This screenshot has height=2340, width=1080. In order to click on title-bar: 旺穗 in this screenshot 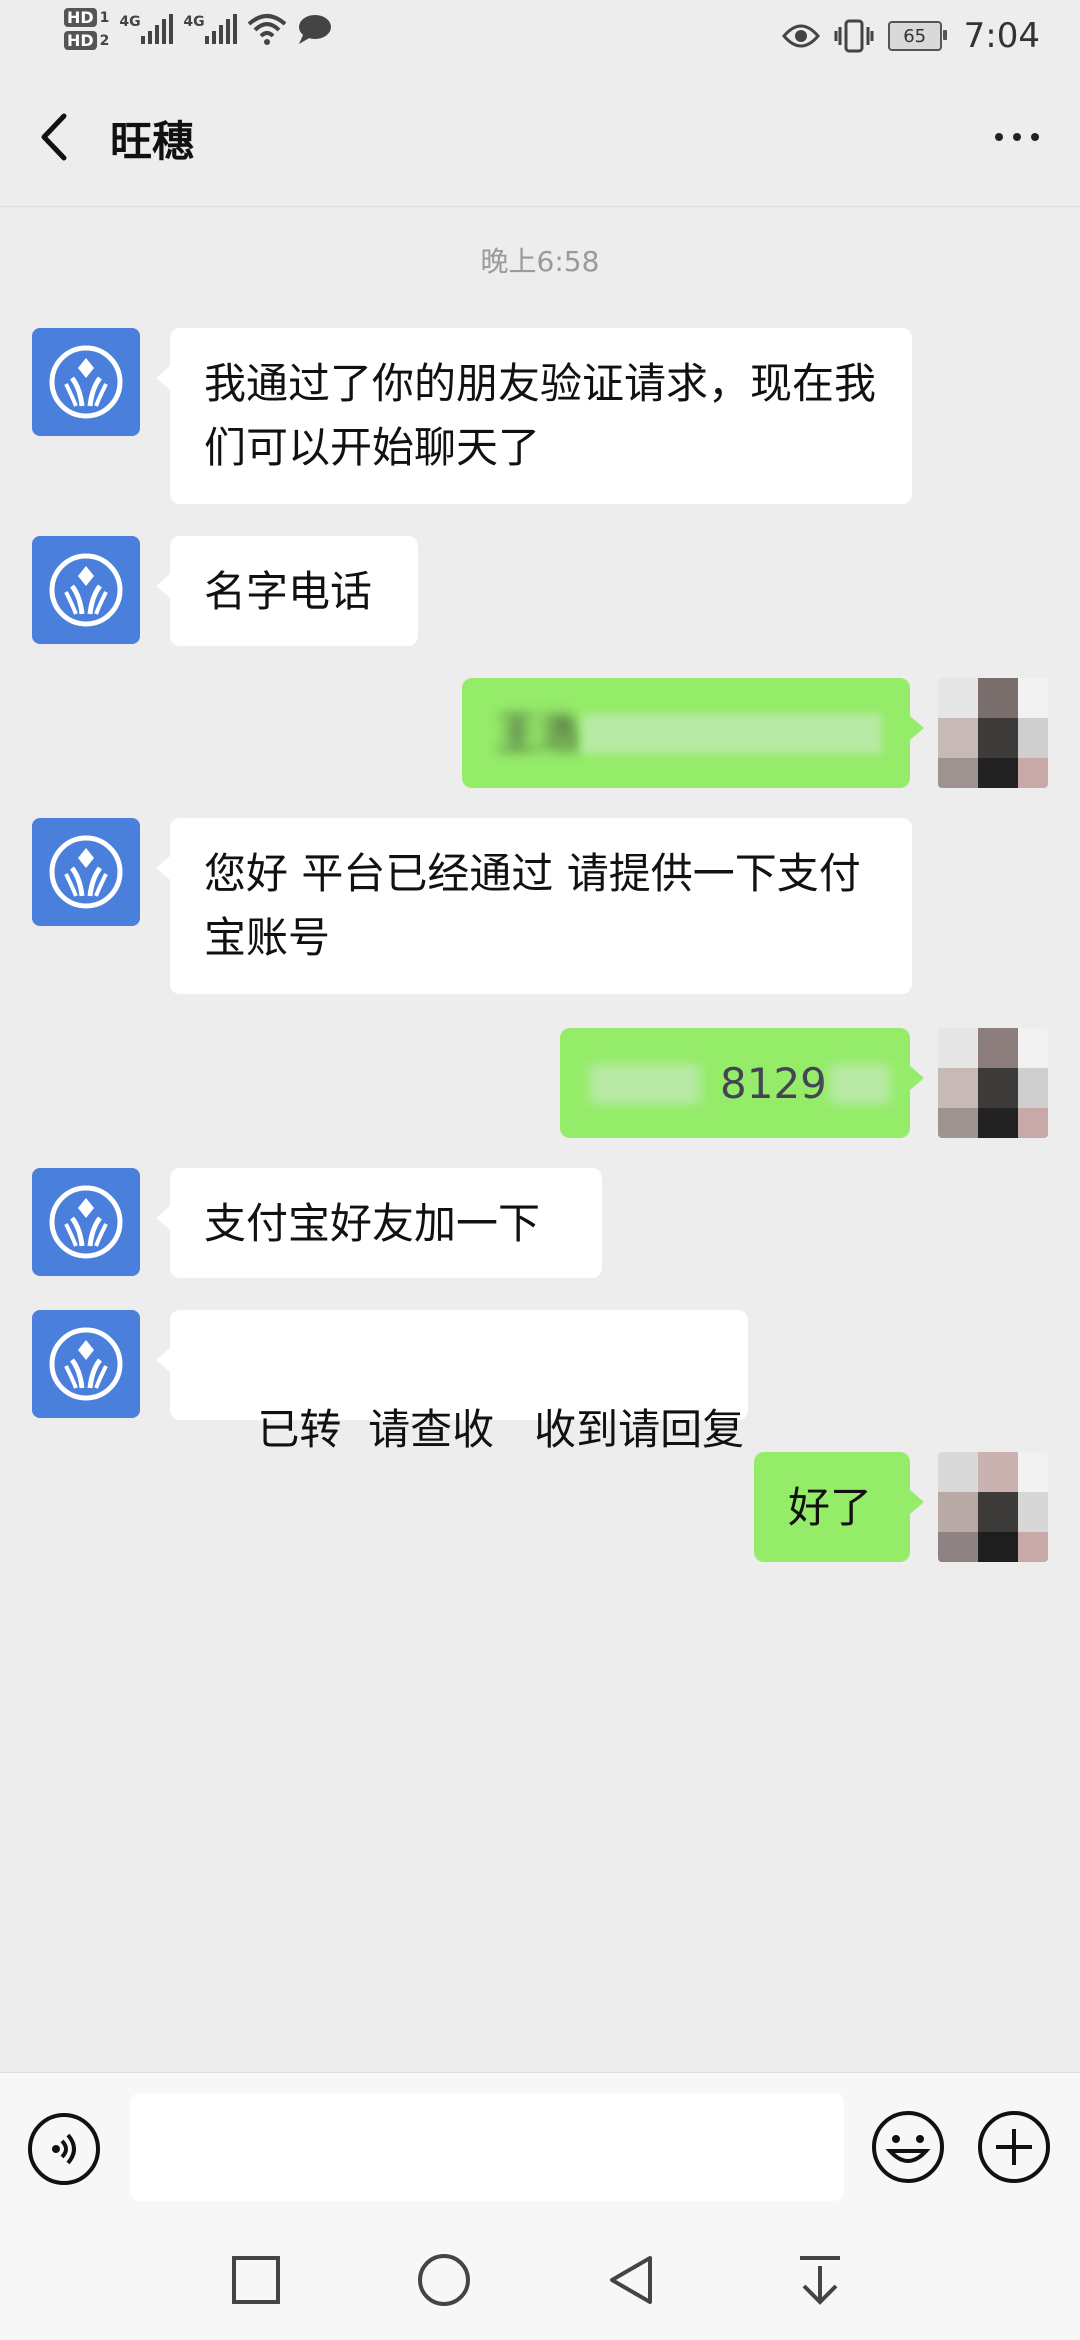, I will do `click(540, 139)`.